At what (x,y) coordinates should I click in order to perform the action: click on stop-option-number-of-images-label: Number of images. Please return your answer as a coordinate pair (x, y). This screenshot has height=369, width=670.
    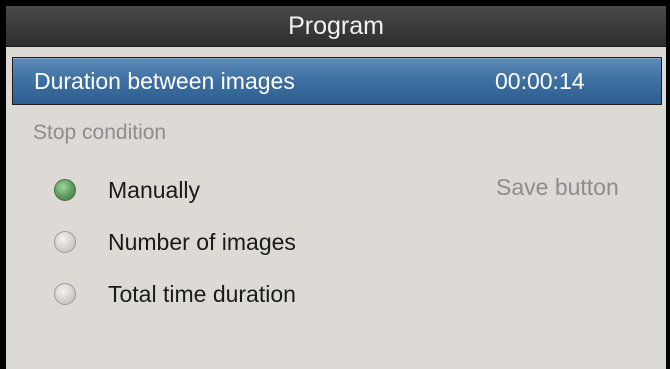
    Looking at the image, I should click on (202, 242).